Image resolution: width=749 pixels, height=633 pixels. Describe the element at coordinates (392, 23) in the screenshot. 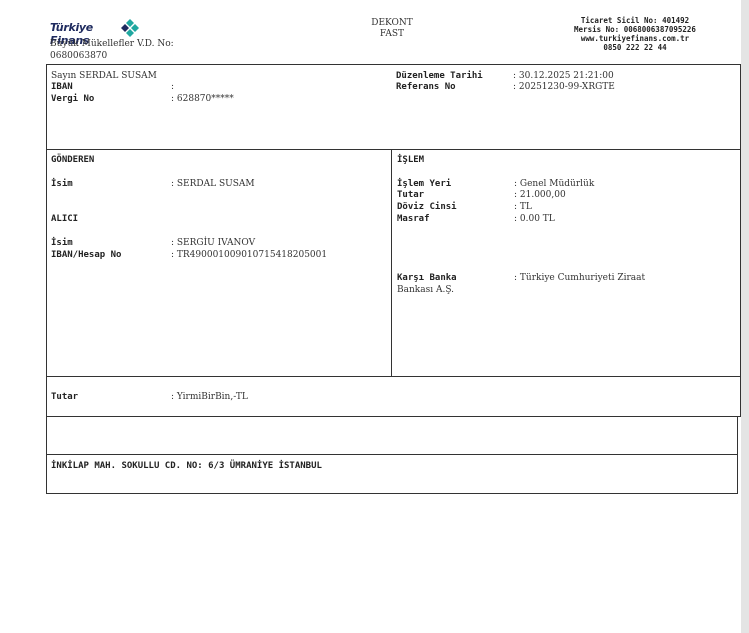

I see `document-title: DEKONT` at that location.